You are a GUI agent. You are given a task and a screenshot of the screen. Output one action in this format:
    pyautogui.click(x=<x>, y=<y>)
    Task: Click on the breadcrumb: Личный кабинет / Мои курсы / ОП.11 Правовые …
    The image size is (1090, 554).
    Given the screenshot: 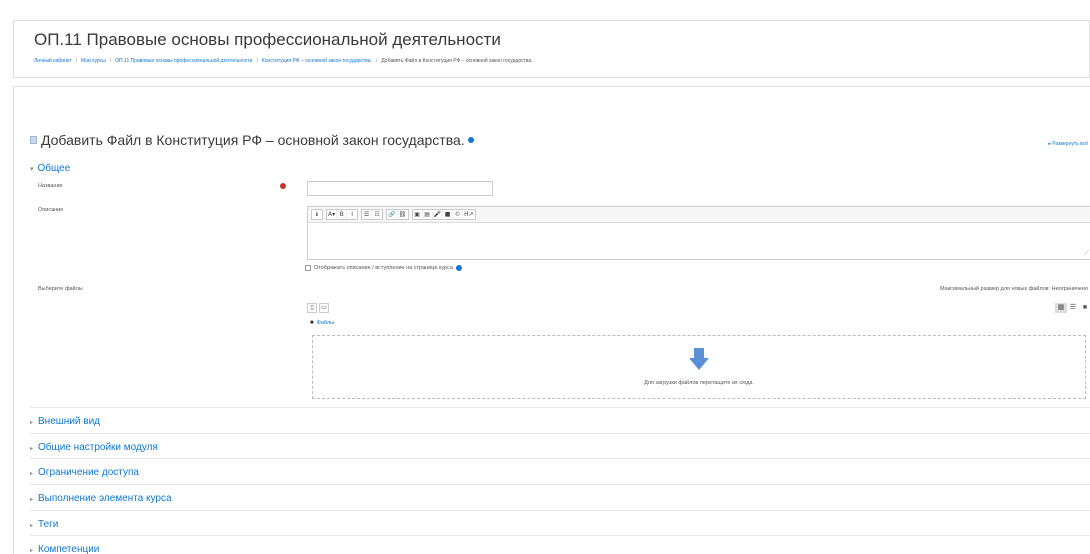 What is the action you would take?
    pyautogui.click(x=283, y=61)
    